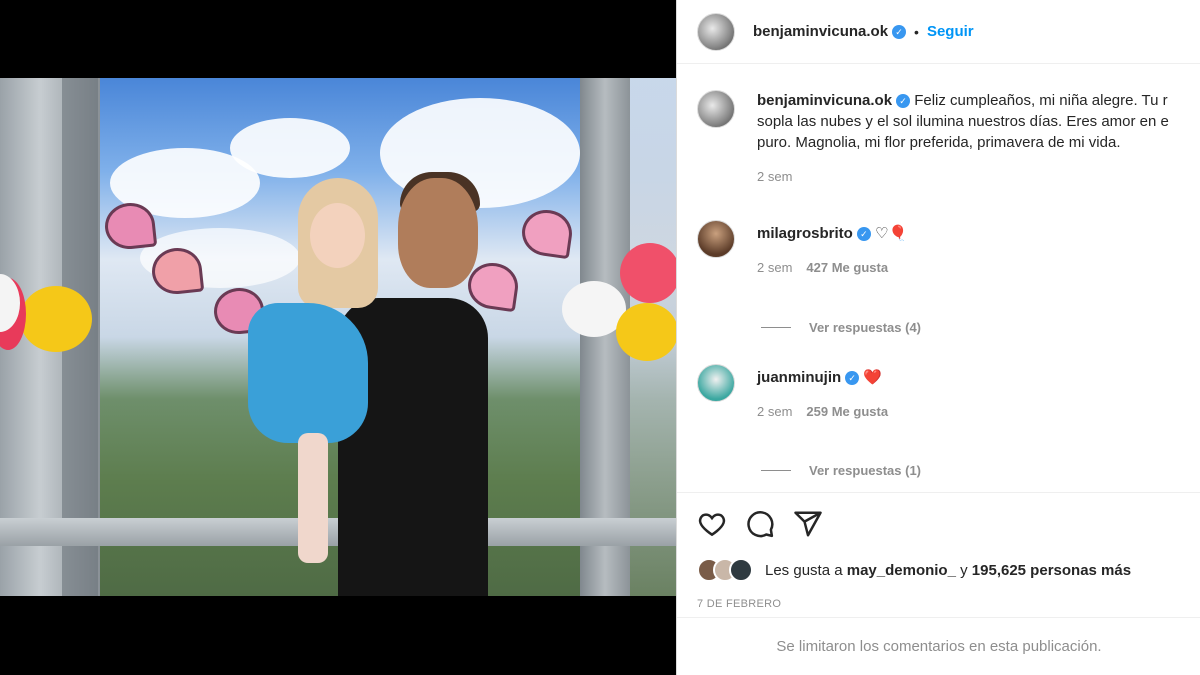 The image size is (1200, 675). What do you see at coordinates (1051, 570) in the screenshot?
I see `likes-count: 195,625 personas más` at bounding box center [1051, 570].